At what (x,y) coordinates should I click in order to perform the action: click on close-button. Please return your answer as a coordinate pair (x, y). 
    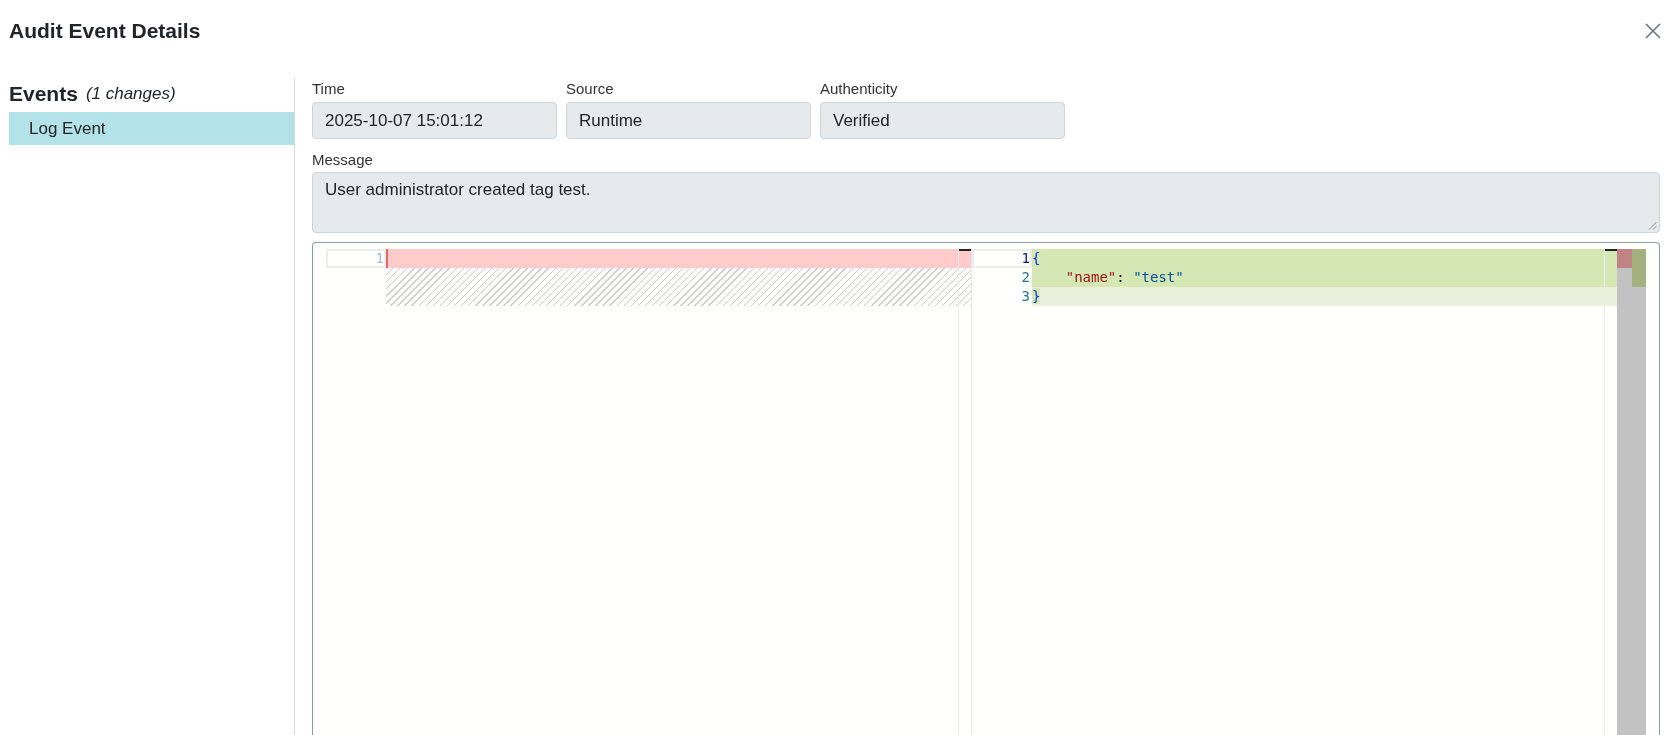
    Looking at the image, I should click on (1653, 31).